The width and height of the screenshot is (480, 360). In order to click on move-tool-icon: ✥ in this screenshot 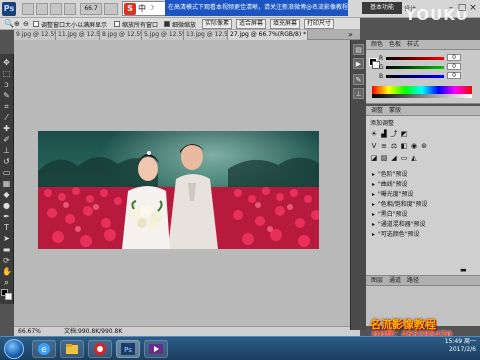, I will do `click(6, 62)`.